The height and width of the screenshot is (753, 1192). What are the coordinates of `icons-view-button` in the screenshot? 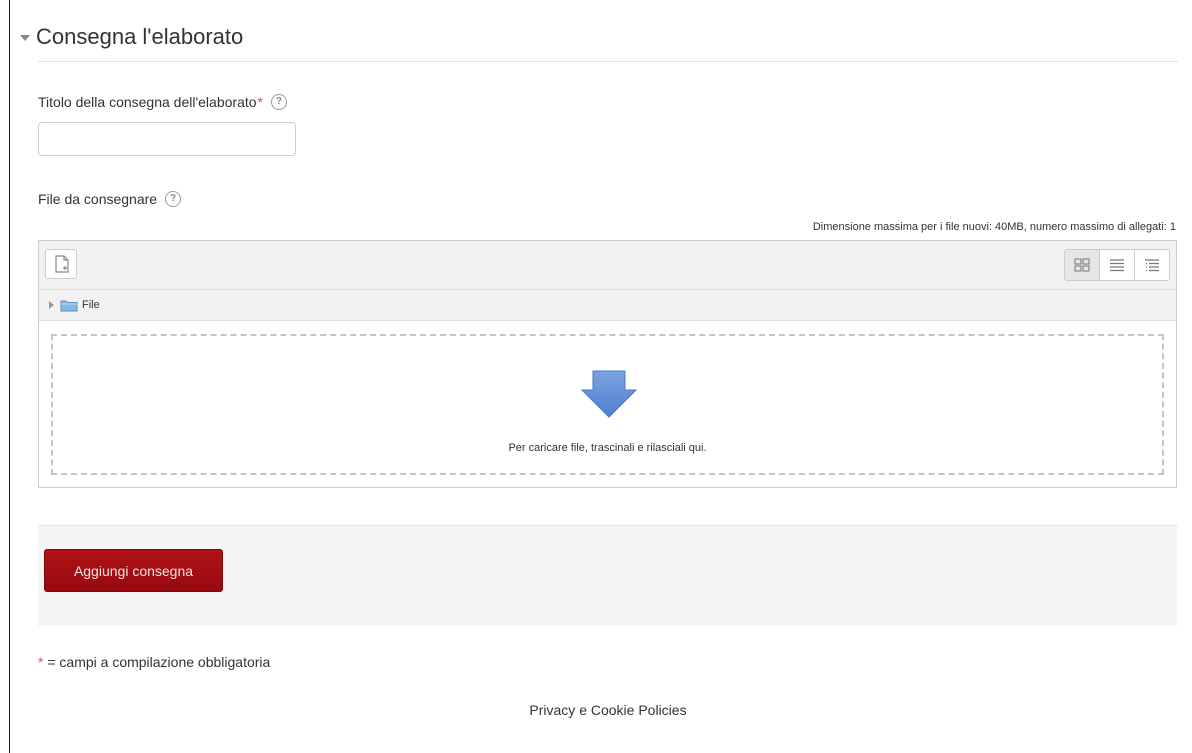 It's located at (1082, 265).